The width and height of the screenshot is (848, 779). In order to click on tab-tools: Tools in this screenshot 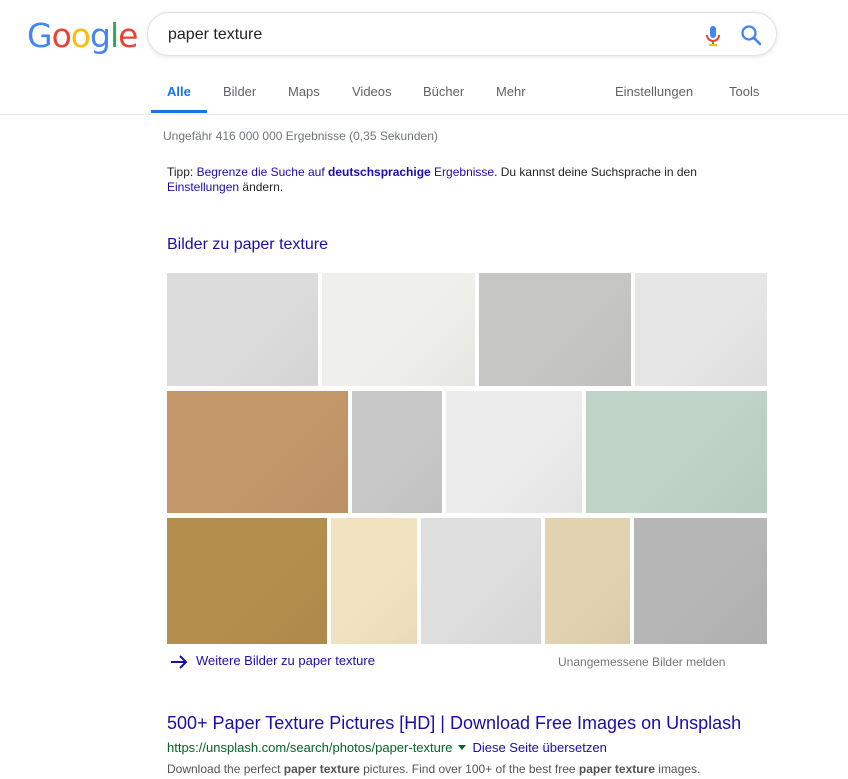, I will do `click(744, 91)`.